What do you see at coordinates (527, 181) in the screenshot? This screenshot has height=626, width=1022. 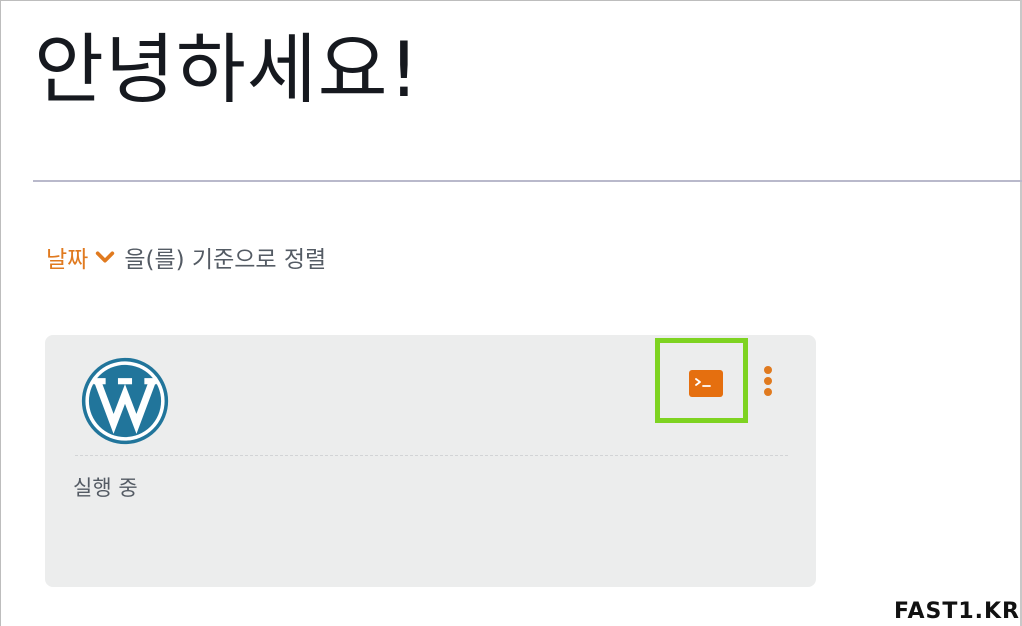 I see `header-divider` at bounding box center [527, 181].